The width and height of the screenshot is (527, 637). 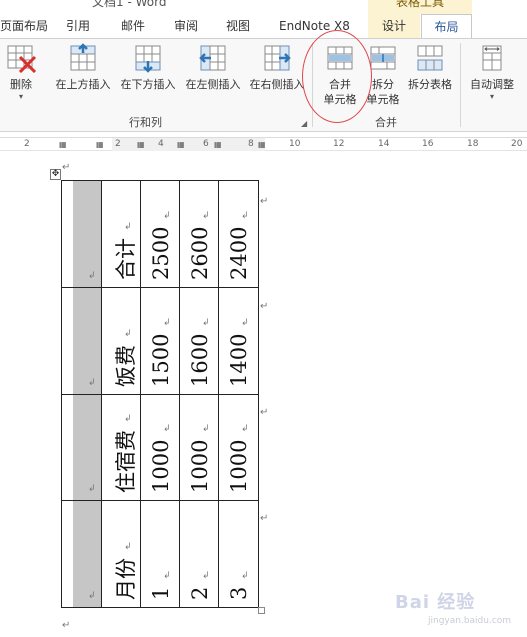 What do you see at coordinates (212, 58) in the screenshot?
I see `insert-column-left-icon` at bounding box center [212, 58].